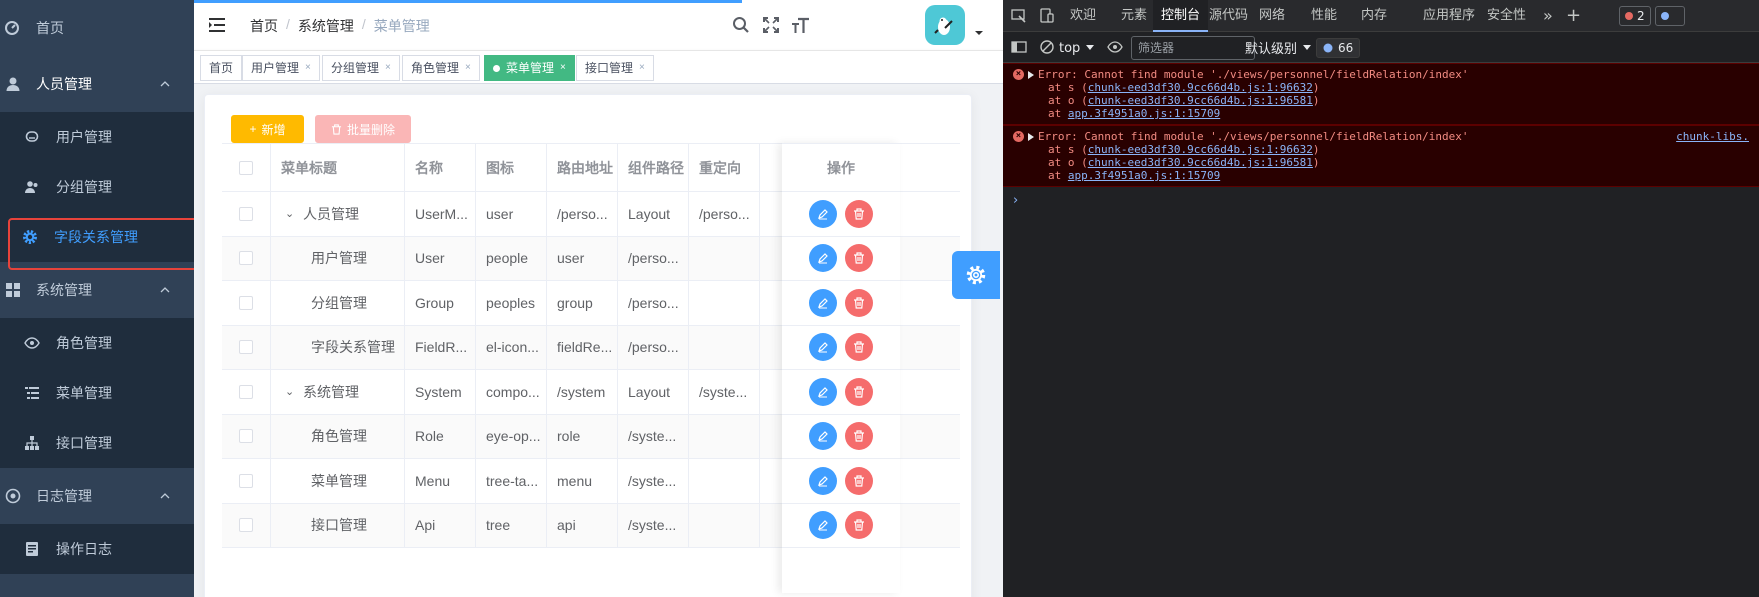 The width and height of the screenshot is (1759, 597). What do you see at coordinates (1134, 16) in the screenshot?
I see `devtools-tab-elements: 元素` at bounding box center [1134, 16].